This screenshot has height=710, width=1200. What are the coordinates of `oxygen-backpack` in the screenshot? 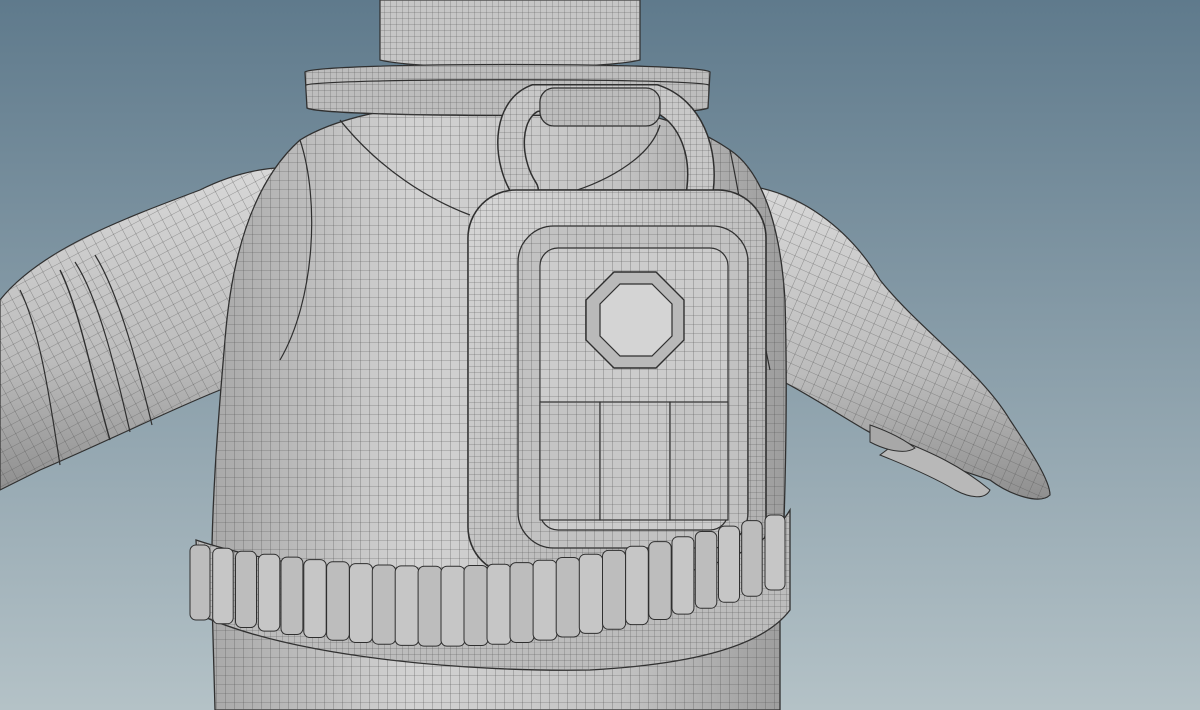 It's located at (617, 382).